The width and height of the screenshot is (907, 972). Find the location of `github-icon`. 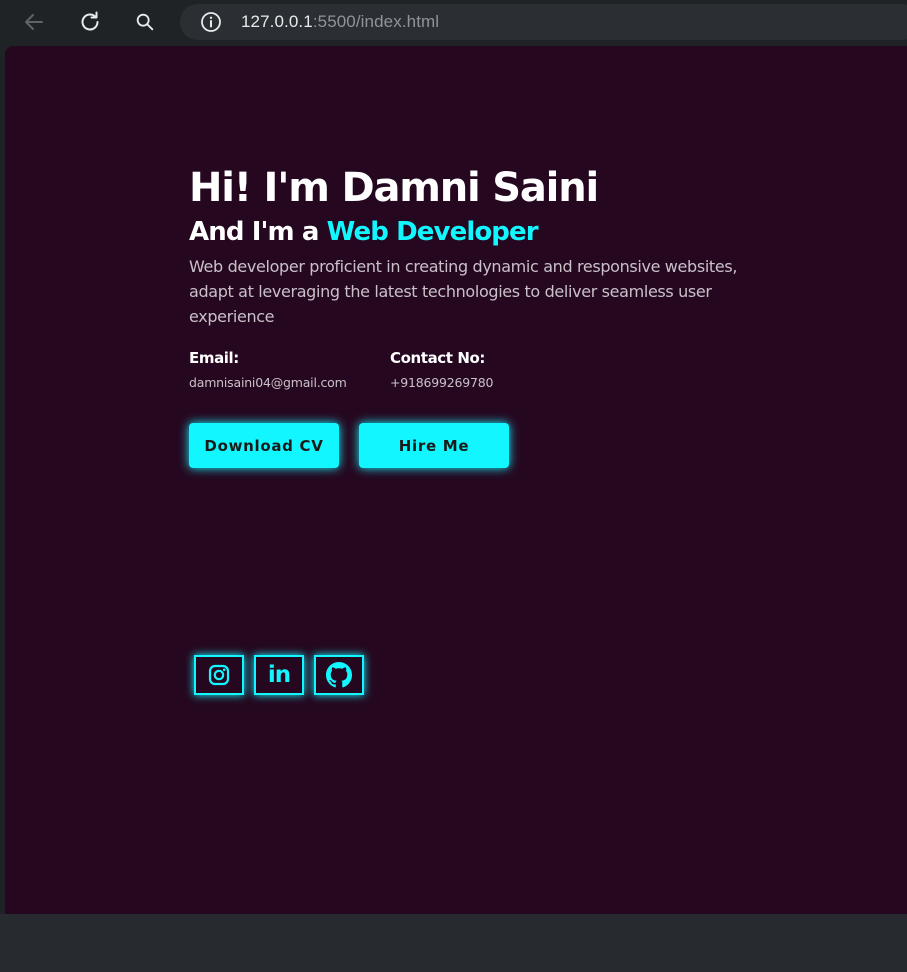

github-icon is located at coordinates (339, 675).